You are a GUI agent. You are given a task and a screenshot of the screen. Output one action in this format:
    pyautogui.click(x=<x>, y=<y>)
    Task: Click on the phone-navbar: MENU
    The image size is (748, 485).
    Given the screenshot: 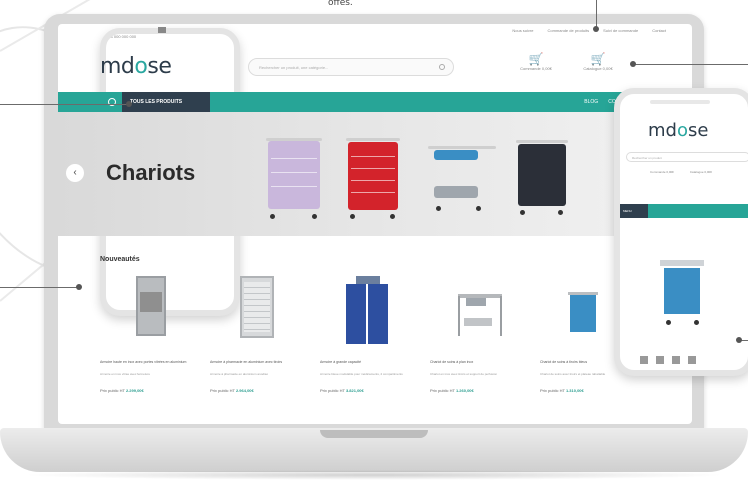 What is the action you would take?
    pyautogui.click(x=684, y=211)
    